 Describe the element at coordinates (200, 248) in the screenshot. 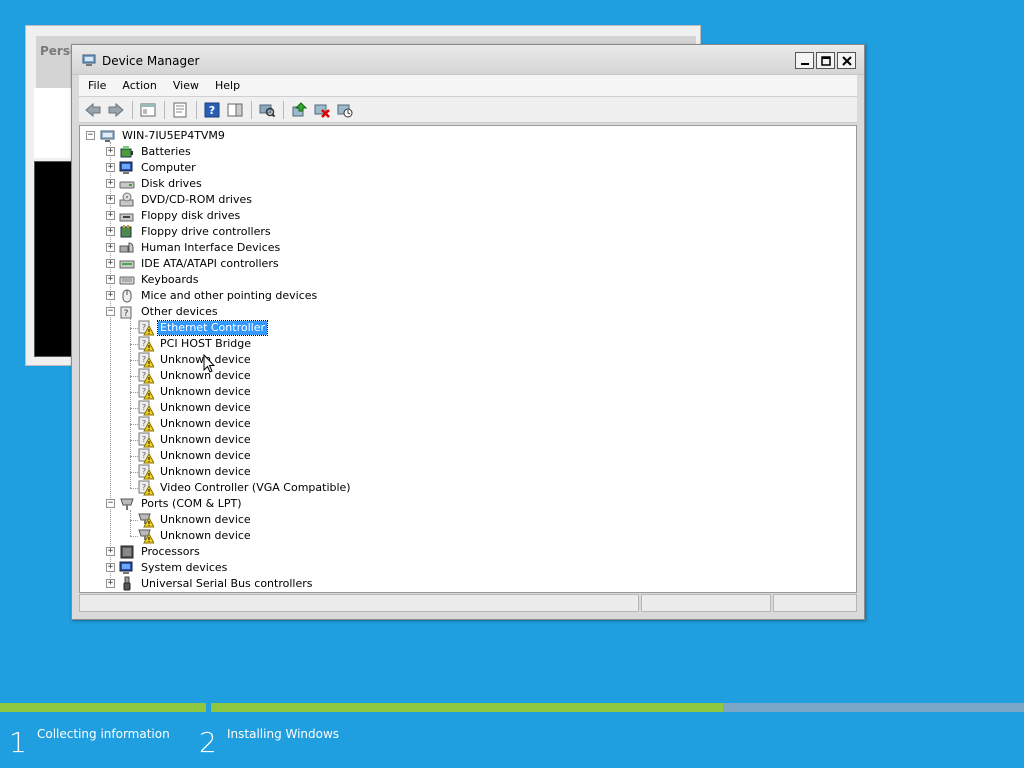

I see `tree-category-human-interface-devices: Human Interface Devices` at that location.